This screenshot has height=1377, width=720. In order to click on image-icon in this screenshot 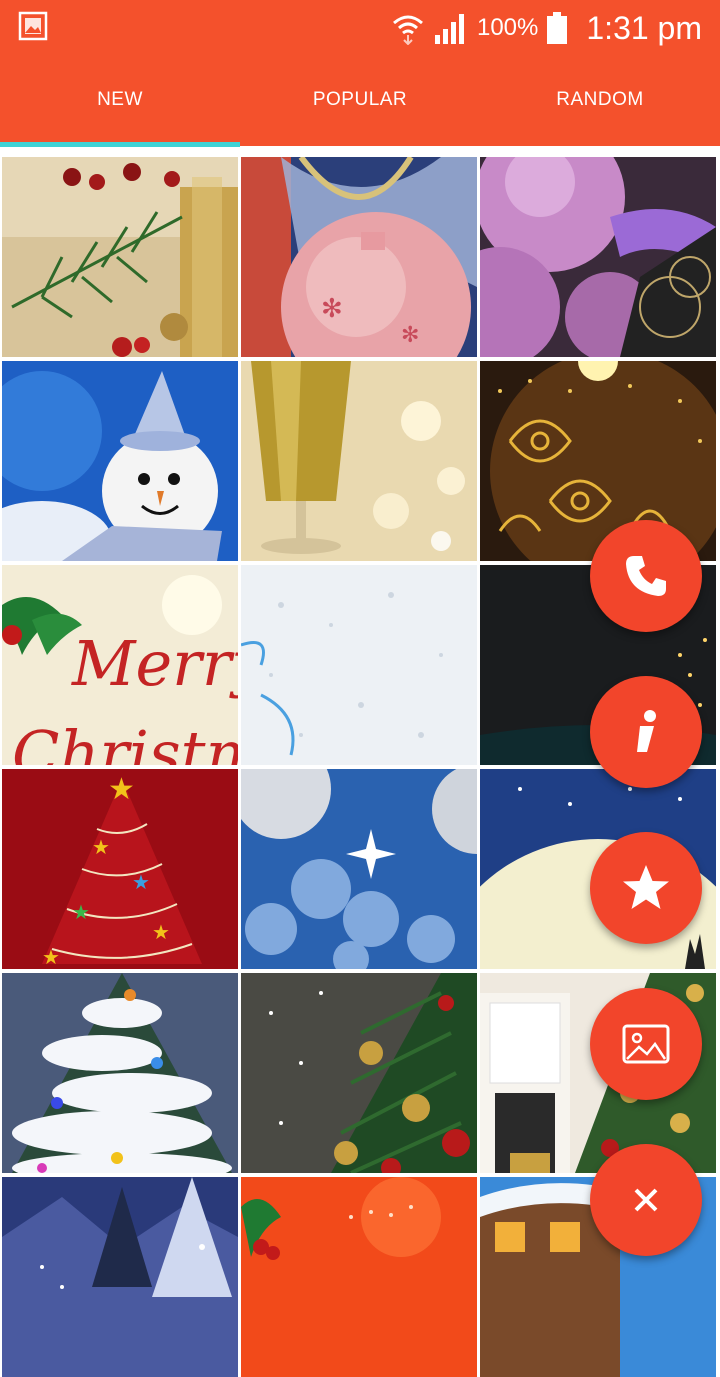, I will do `click(646, 1044)`.